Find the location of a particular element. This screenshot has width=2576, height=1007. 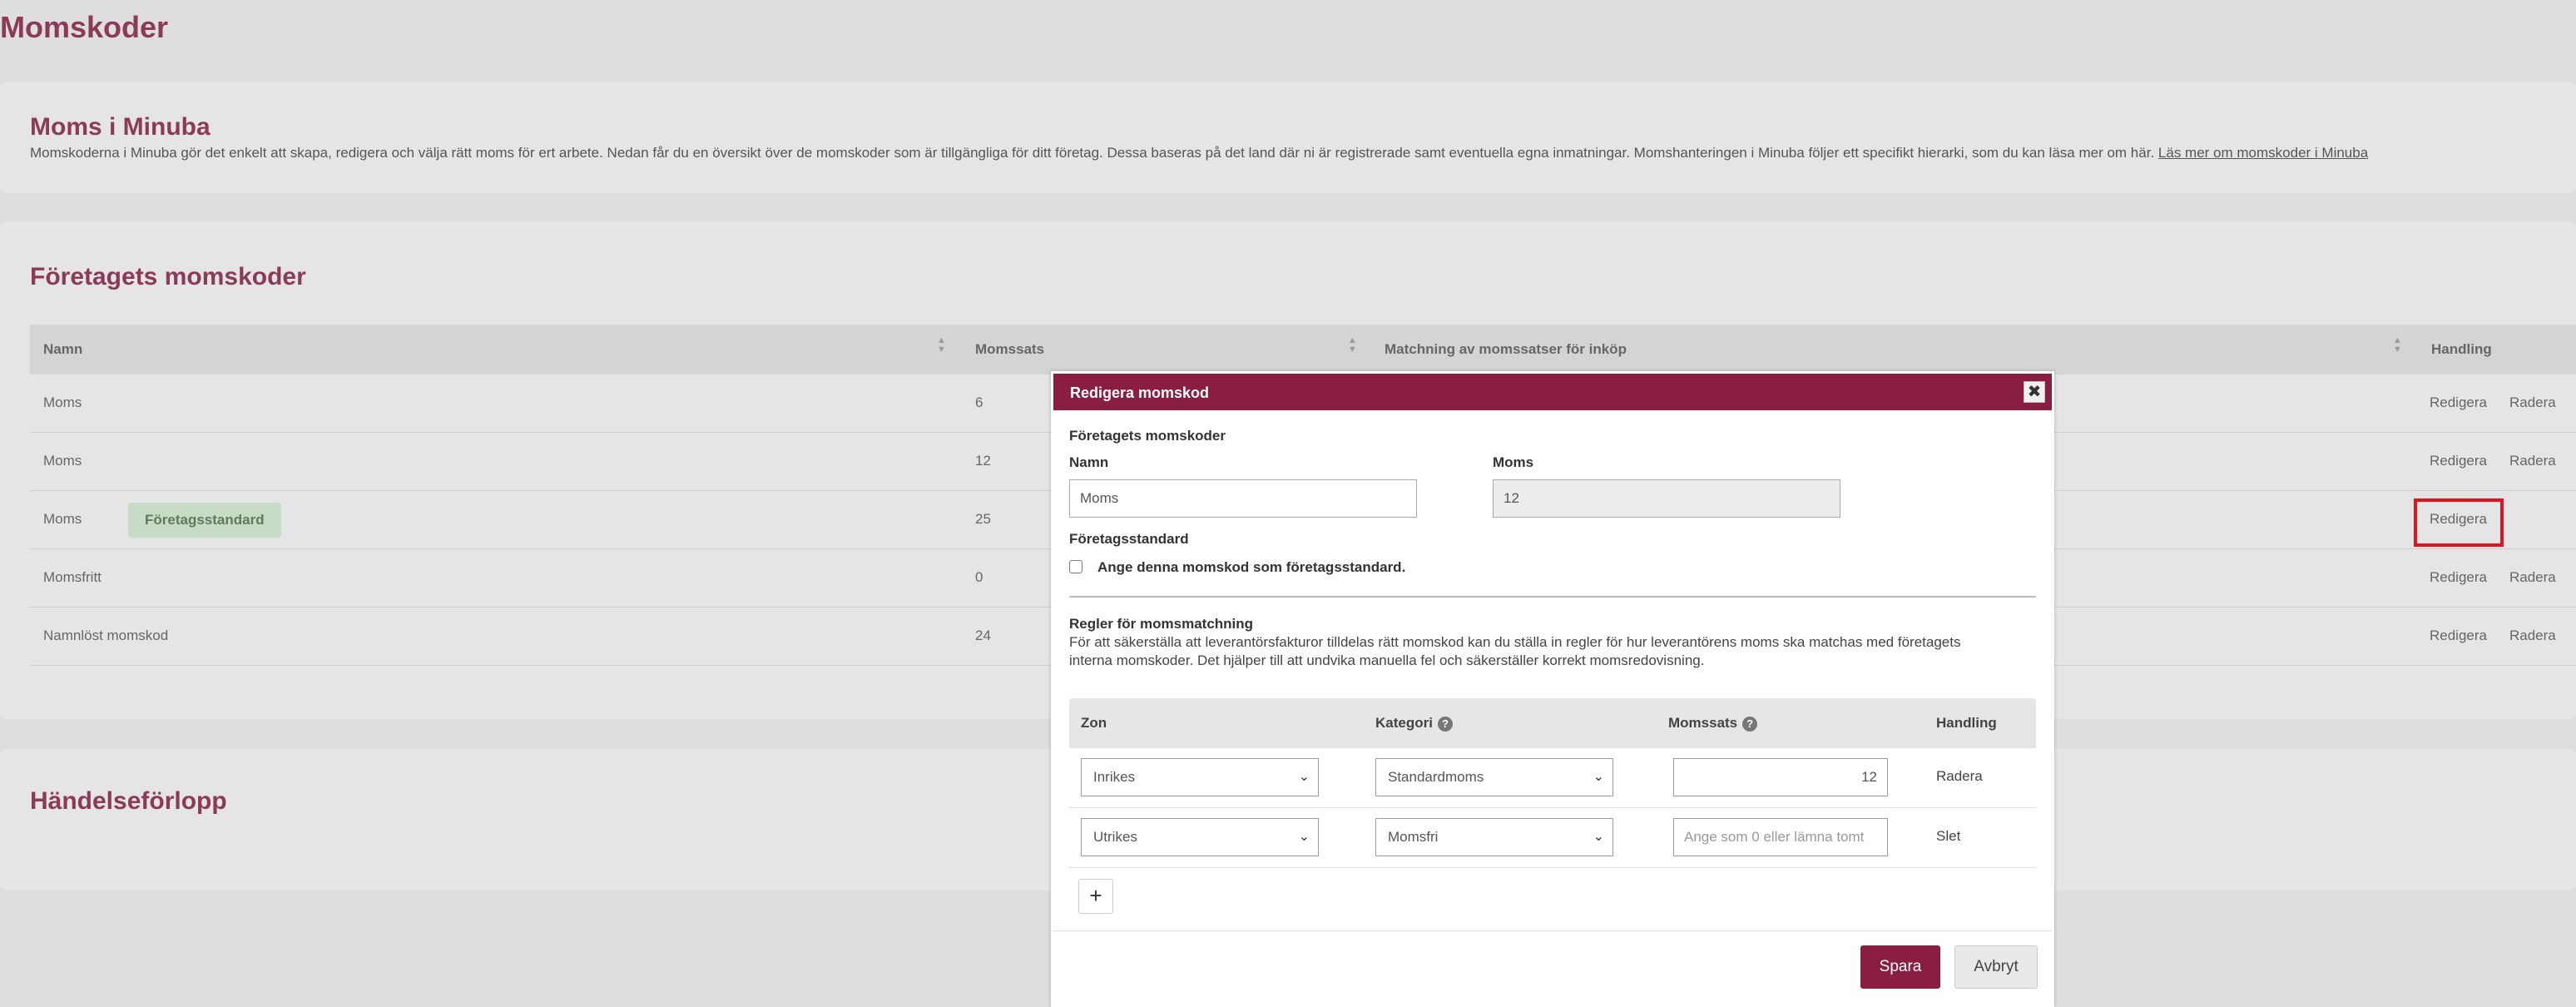

highlight-frame is located at coordinates (2459, 523).